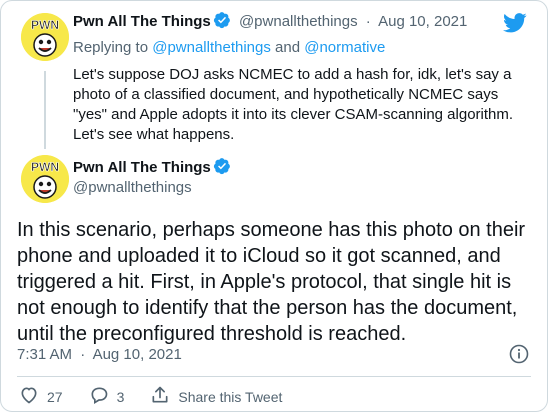 The height and width of the screenshot is (414, 550). What do you see at coordinates (515, 25) in the screenshot?
I see `twitter-bird-icon` at bounding box center [515, 25].